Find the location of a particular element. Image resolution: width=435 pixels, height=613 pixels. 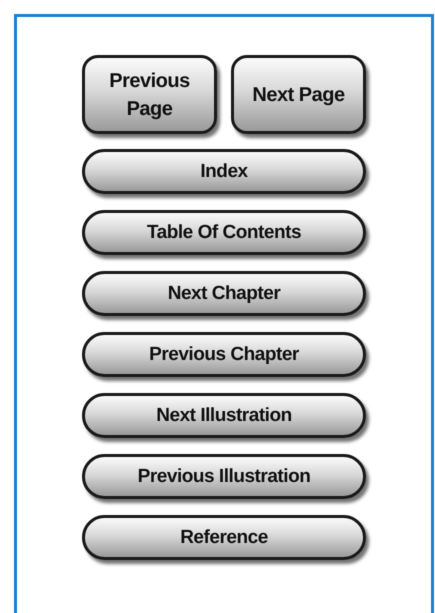

nav-button: Table Of Contents is located at coordinates (224, 232).